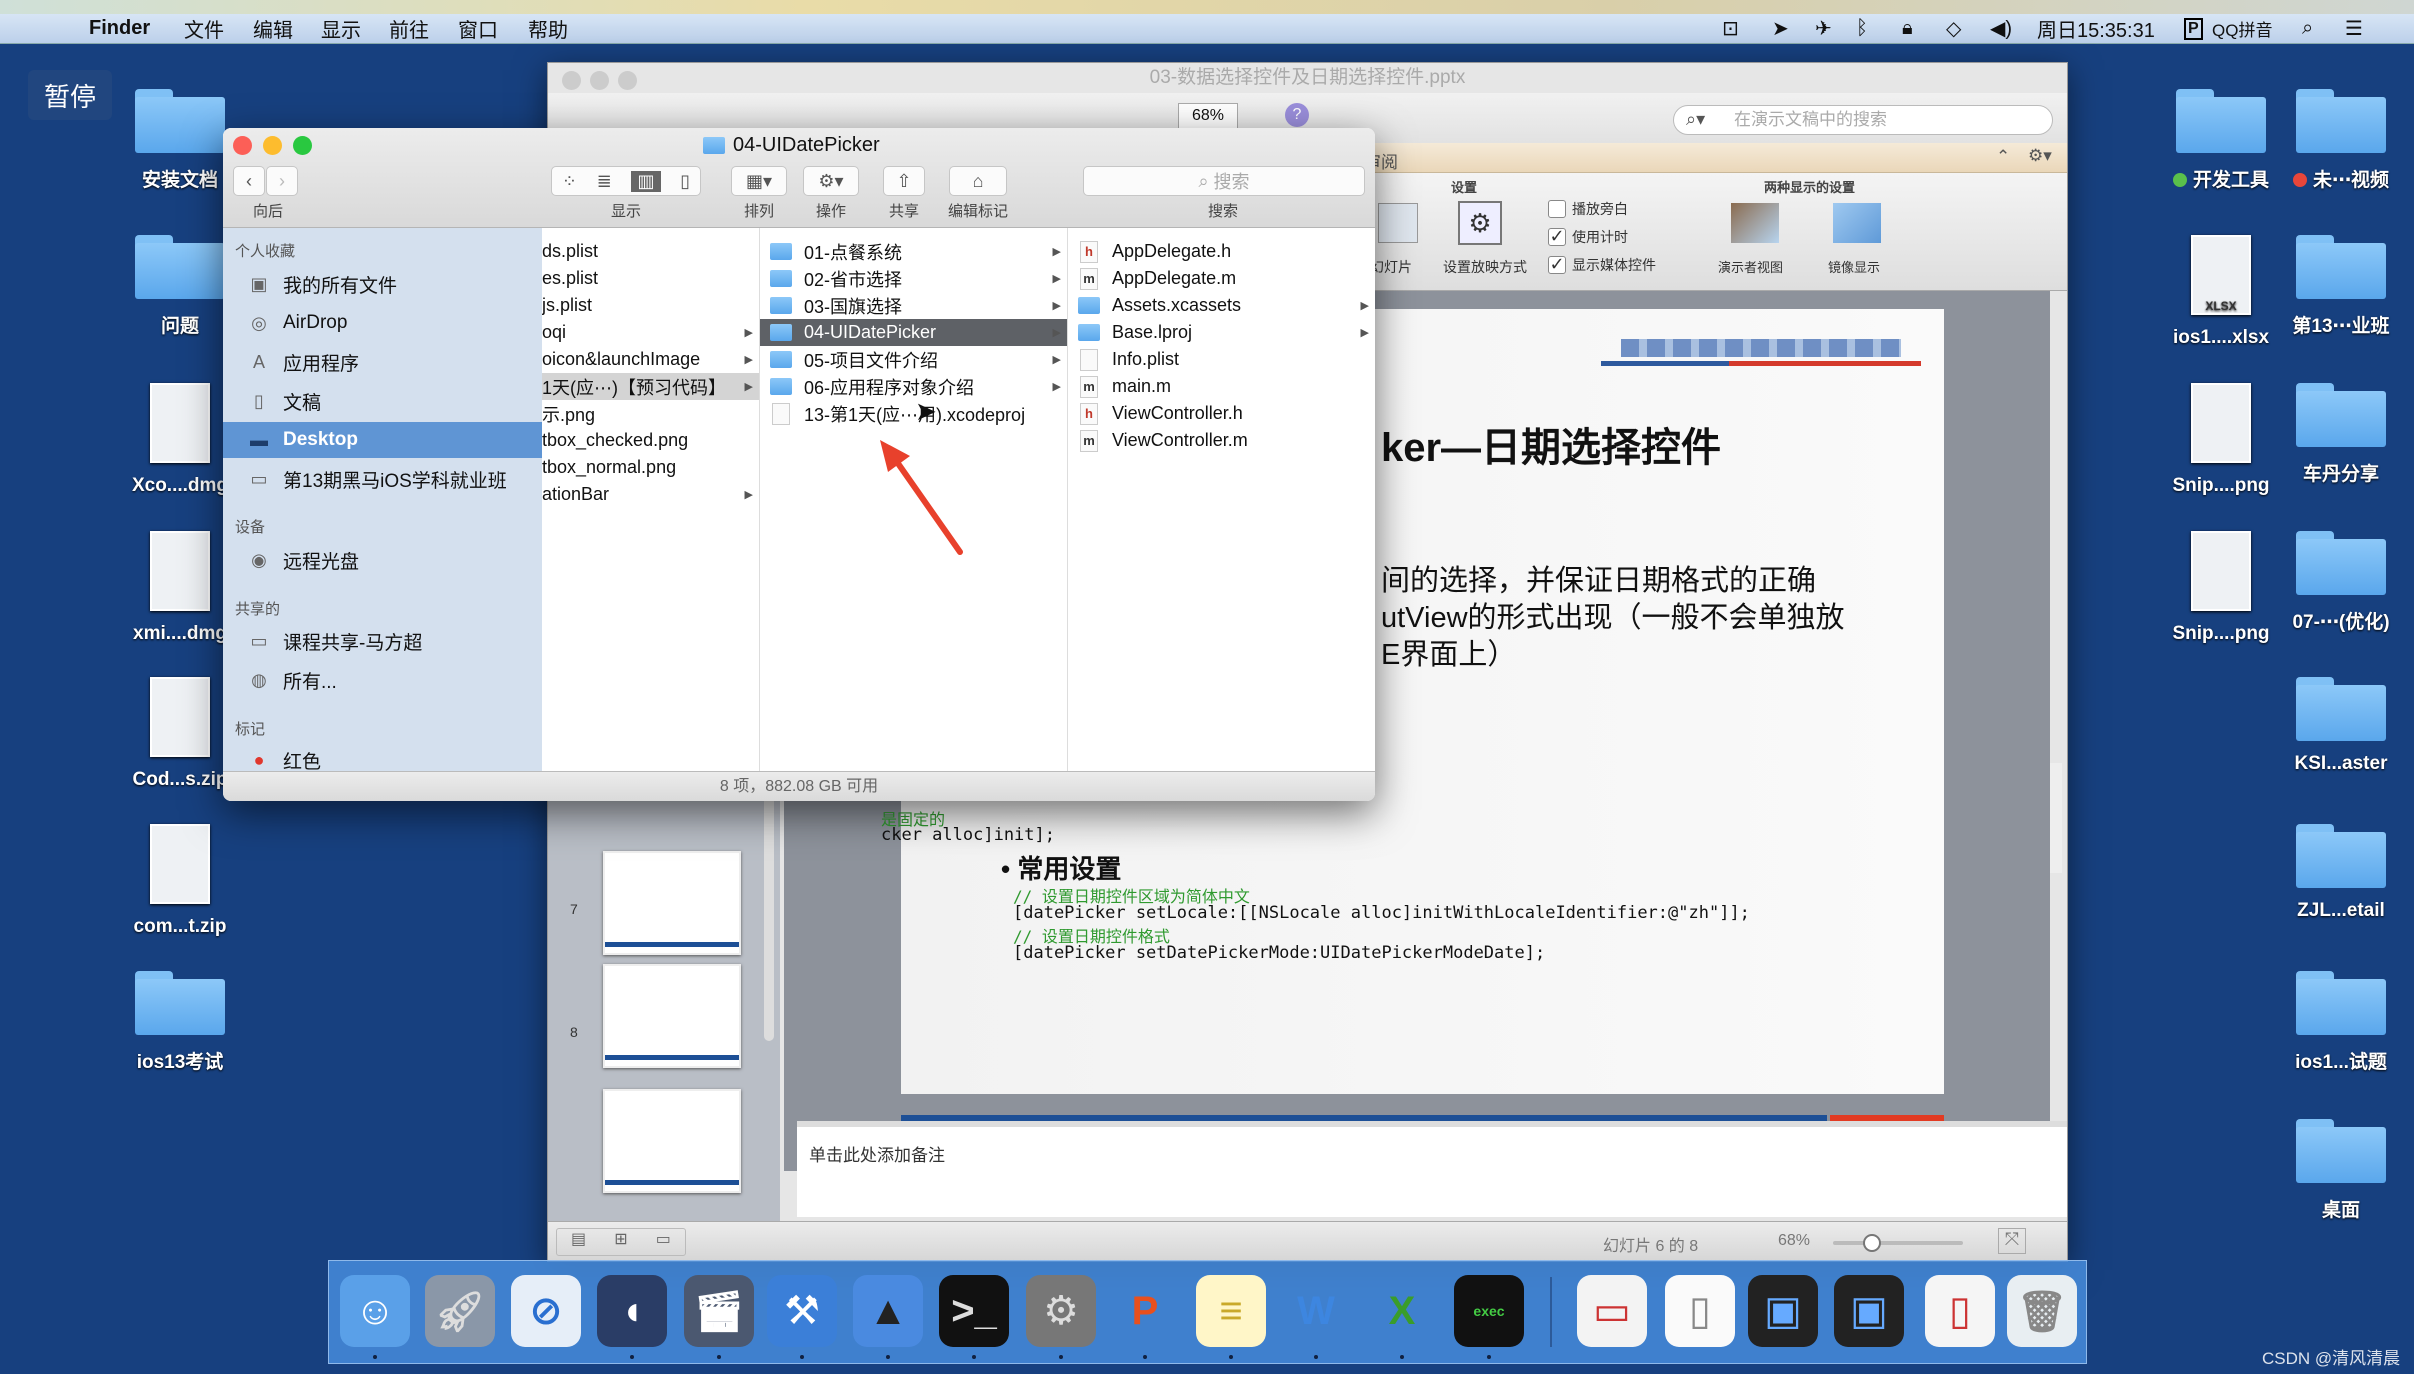 The image size is (2414, 1374). What do you see at coordinates (70, 95) in the screenshot?
I see `pause-badge: 暂停` at bounding box center [70, 95].